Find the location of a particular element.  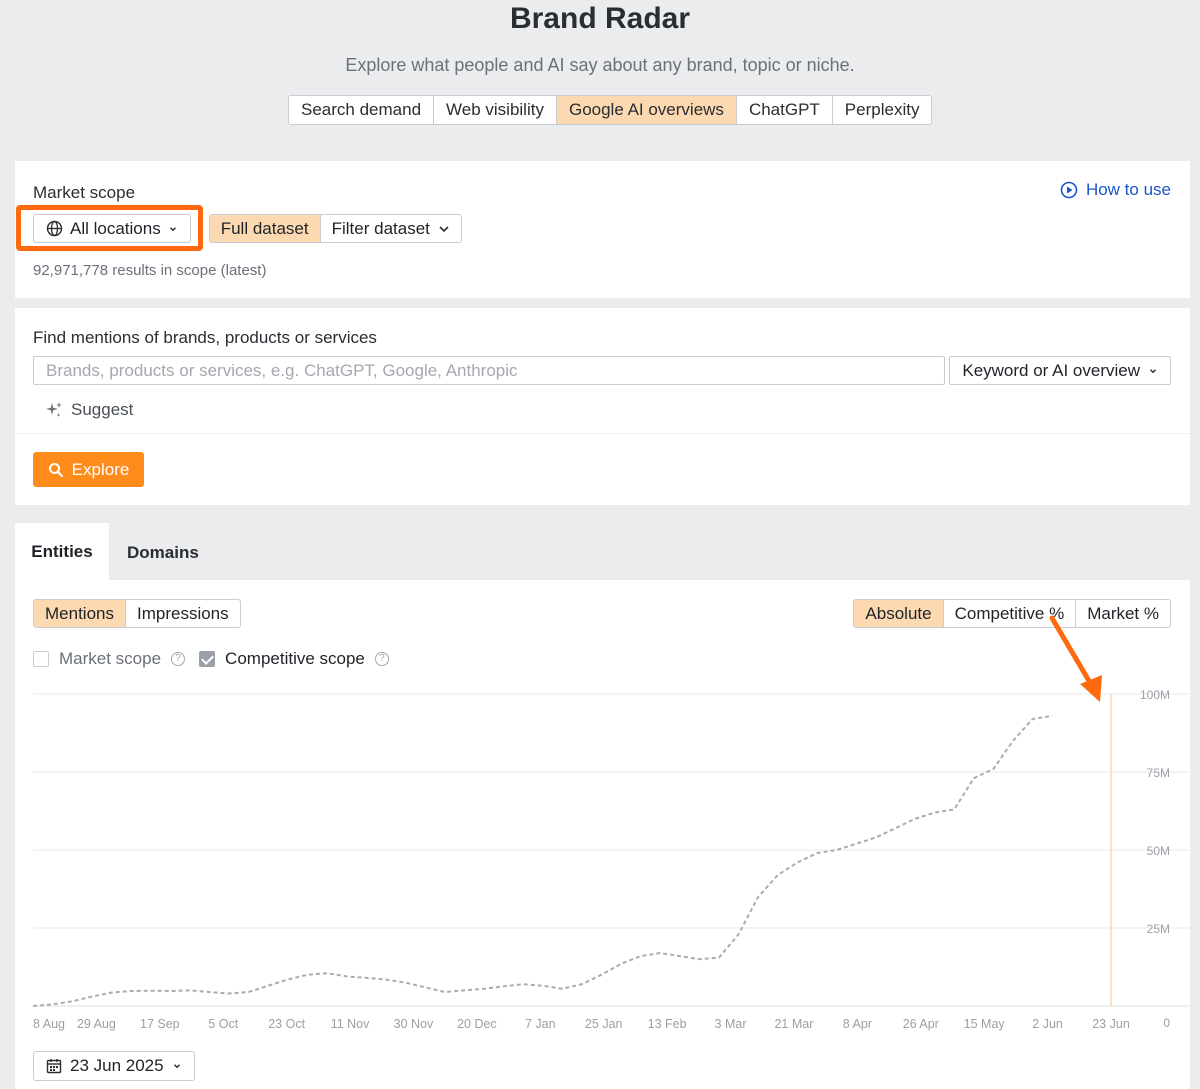

dataset-toggle: Full dataset Filter dataset is located at coordinates (335, 228).